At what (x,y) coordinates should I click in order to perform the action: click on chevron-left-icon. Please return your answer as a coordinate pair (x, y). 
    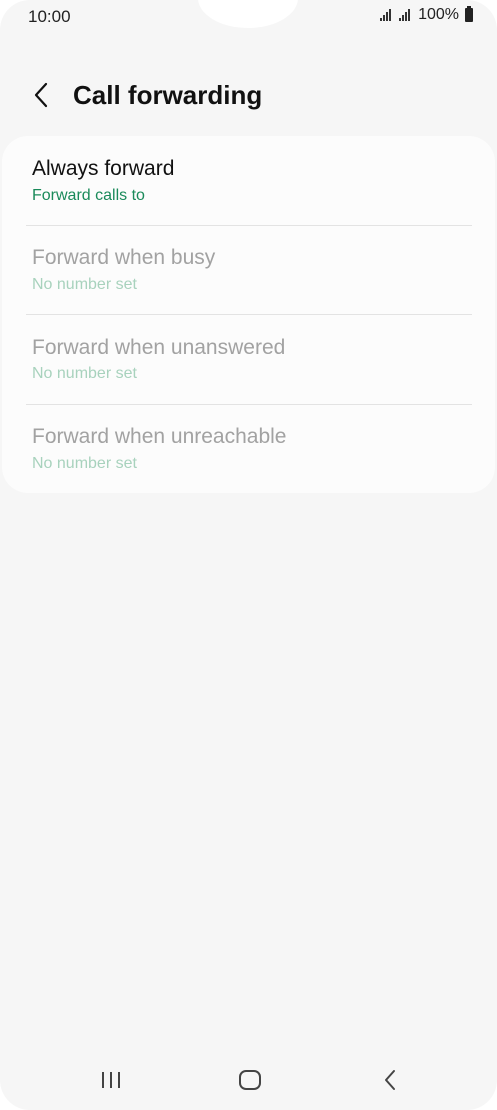
    Looking at the image, I should click on (41, 95).